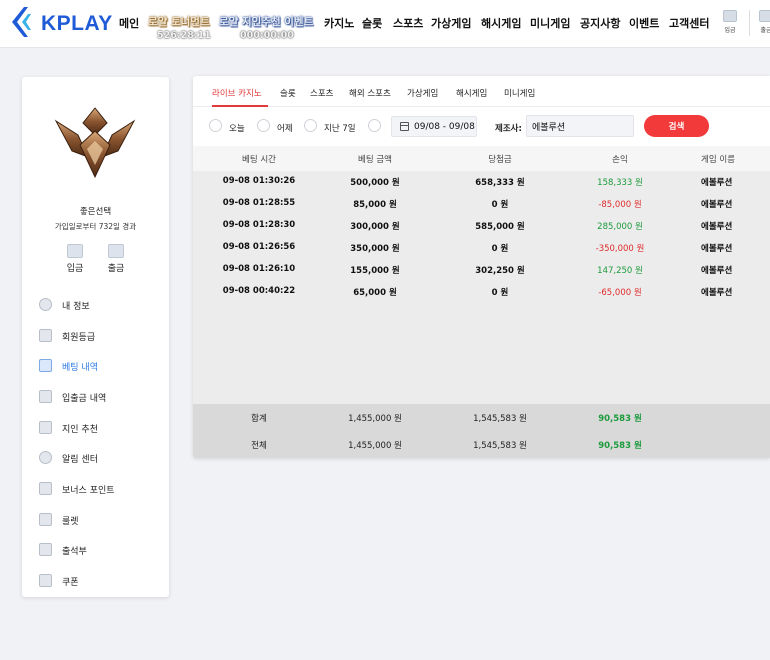 Image resolution: width=770 pixels, height=660 pixels. Describe the element at coordinates (215, 125) in the screenshot. I see `radio-today` at that location.